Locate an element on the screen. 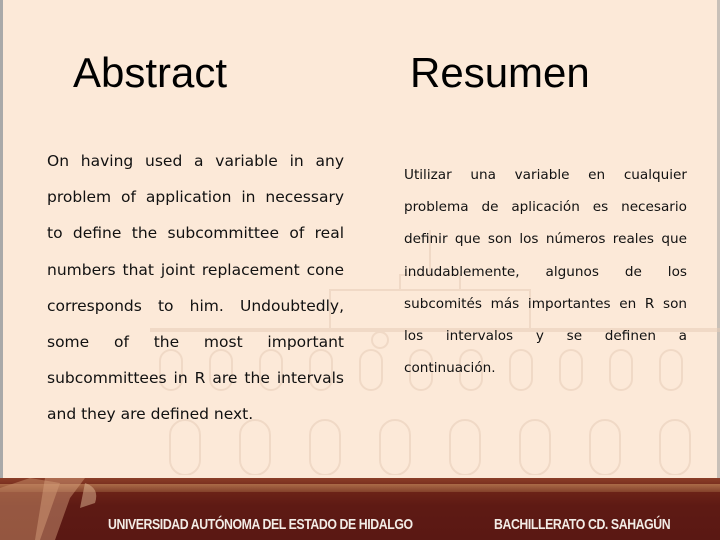 The height and width of the screenshot is (540, 720). resumen-title: Resumen is located at coordinates (500, 72).